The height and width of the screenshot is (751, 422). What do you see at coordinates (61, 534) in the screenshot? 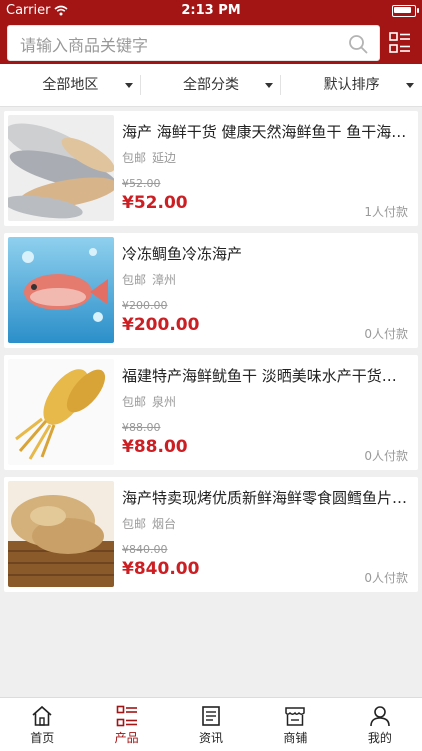
I see `cod-slices-image` at bounding box center [61, 534].